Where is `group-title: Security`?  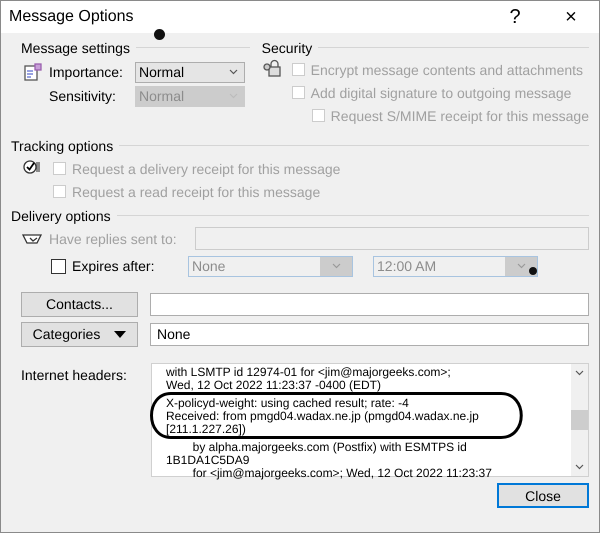 group-title: Security is located at coordinates (287, 48).